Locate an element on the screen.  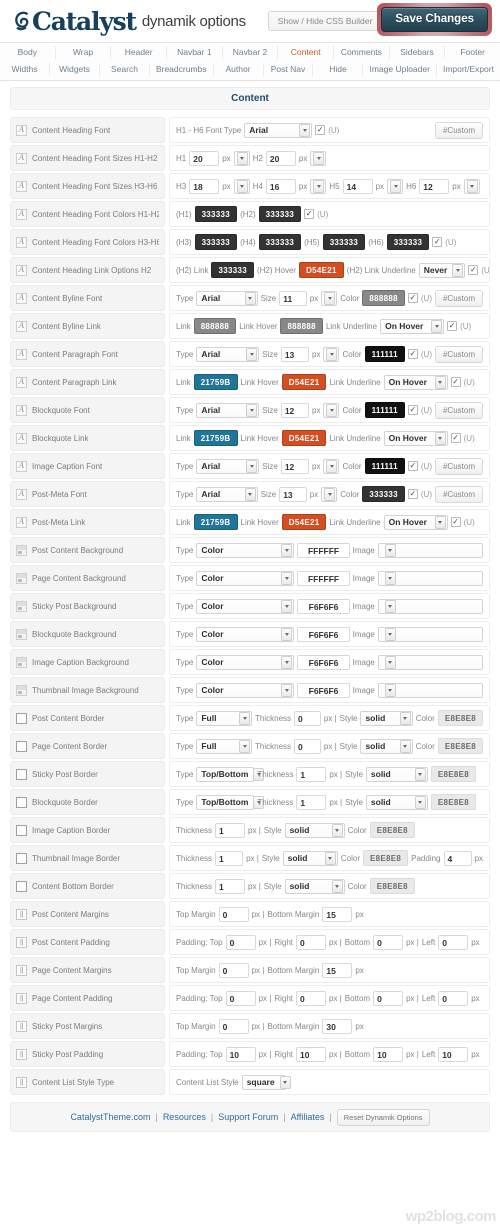
h4-color-swatch: 333333 is located at coordinates (280, 242).